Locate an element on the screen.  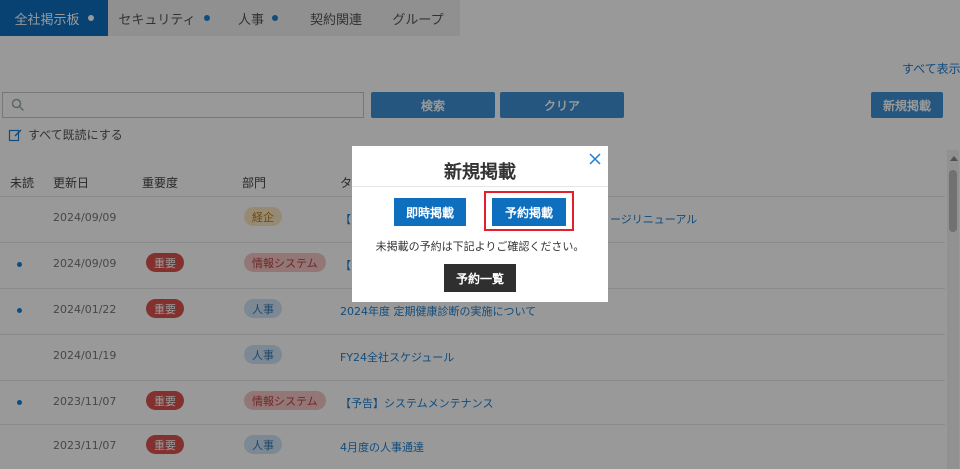
schedule-list-button: 予約一覧 is located at coordinates (480, 278).